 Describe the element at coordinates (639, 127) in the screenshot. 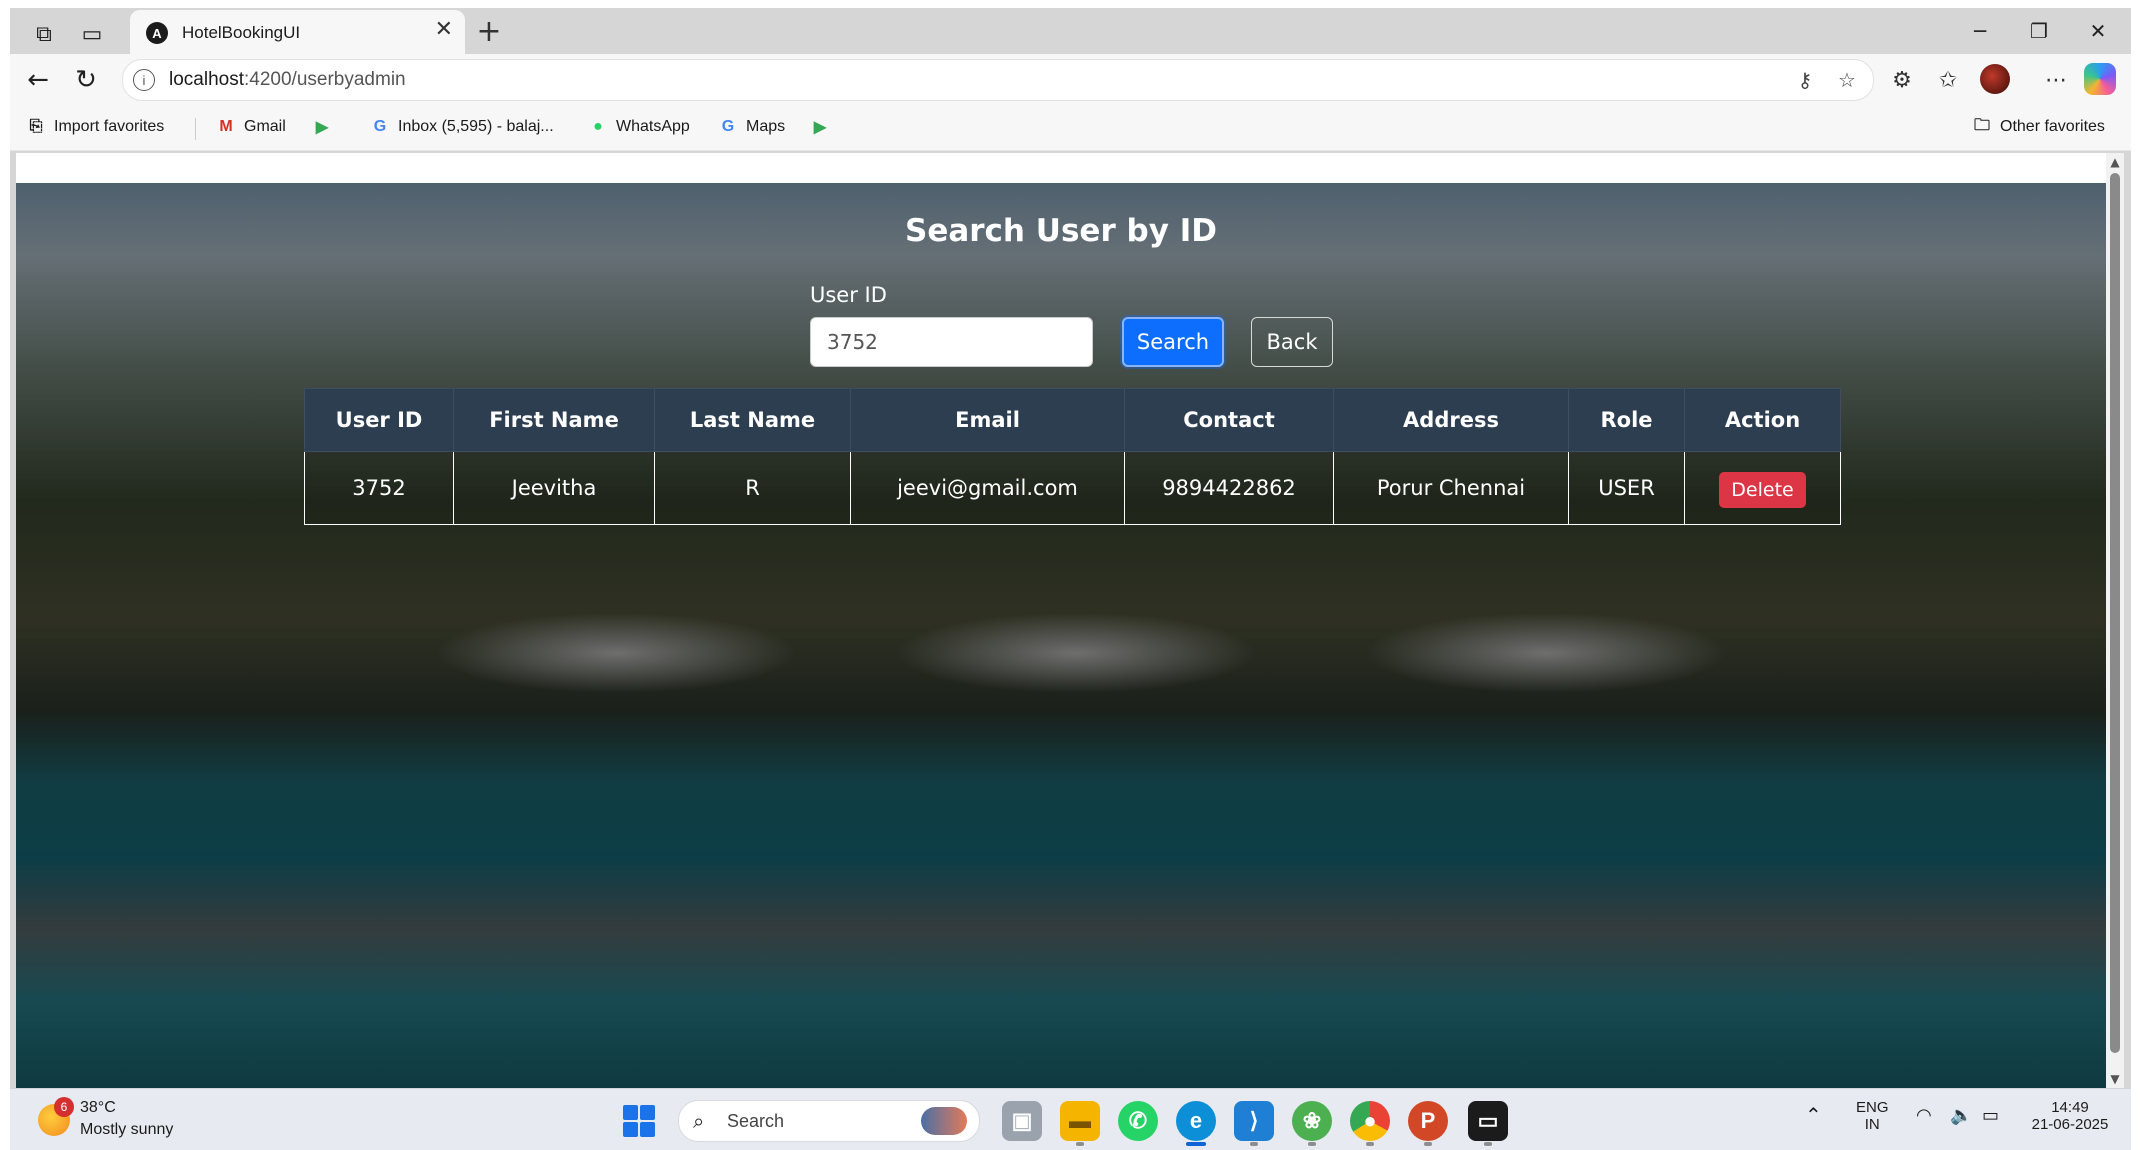

I see `bookmark-whatsapp: ● WhatsApp` at that location.